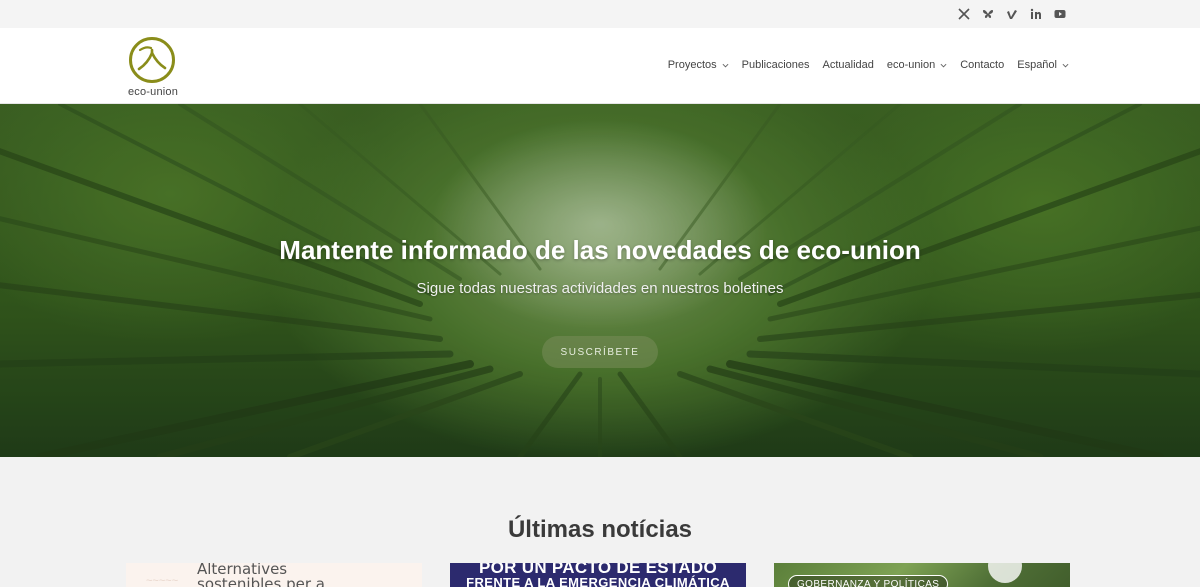 The height and width of the screenshot is (587, 1200). Describe the element at coordinates (1005, 573) in the screenshot. I see `card-decoration` at that location.